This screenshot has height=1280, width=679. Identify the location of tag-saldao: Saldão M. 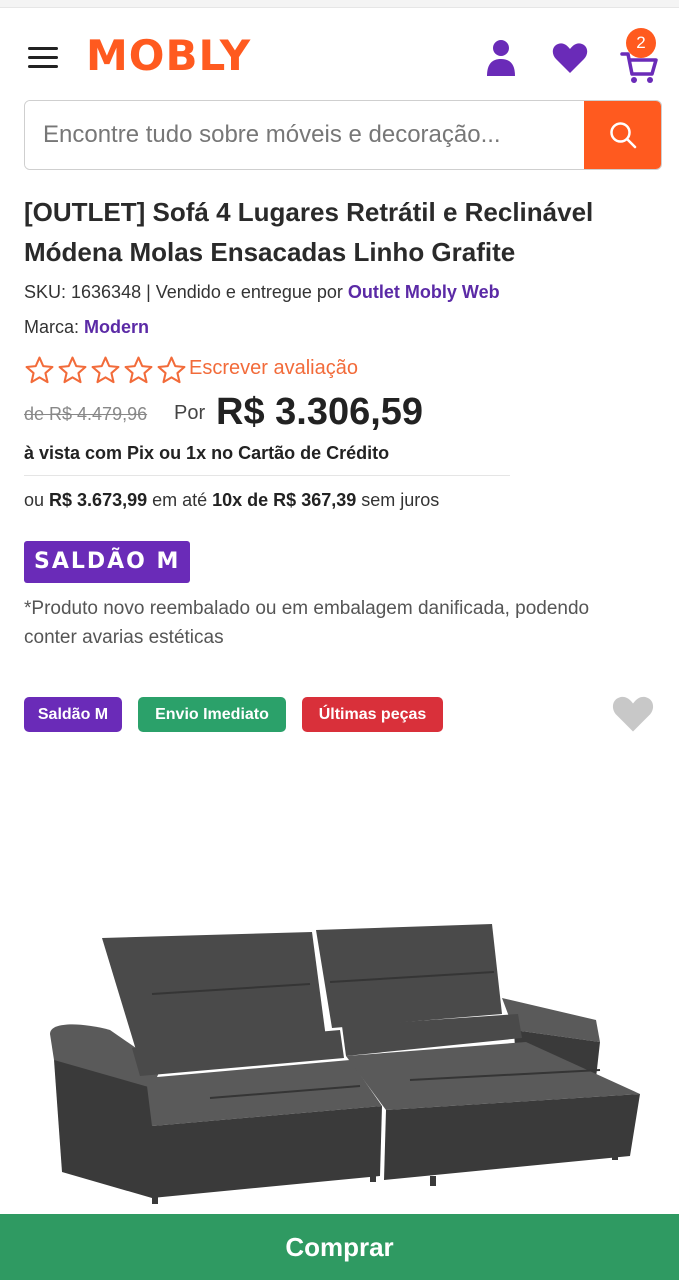
(73, 714).